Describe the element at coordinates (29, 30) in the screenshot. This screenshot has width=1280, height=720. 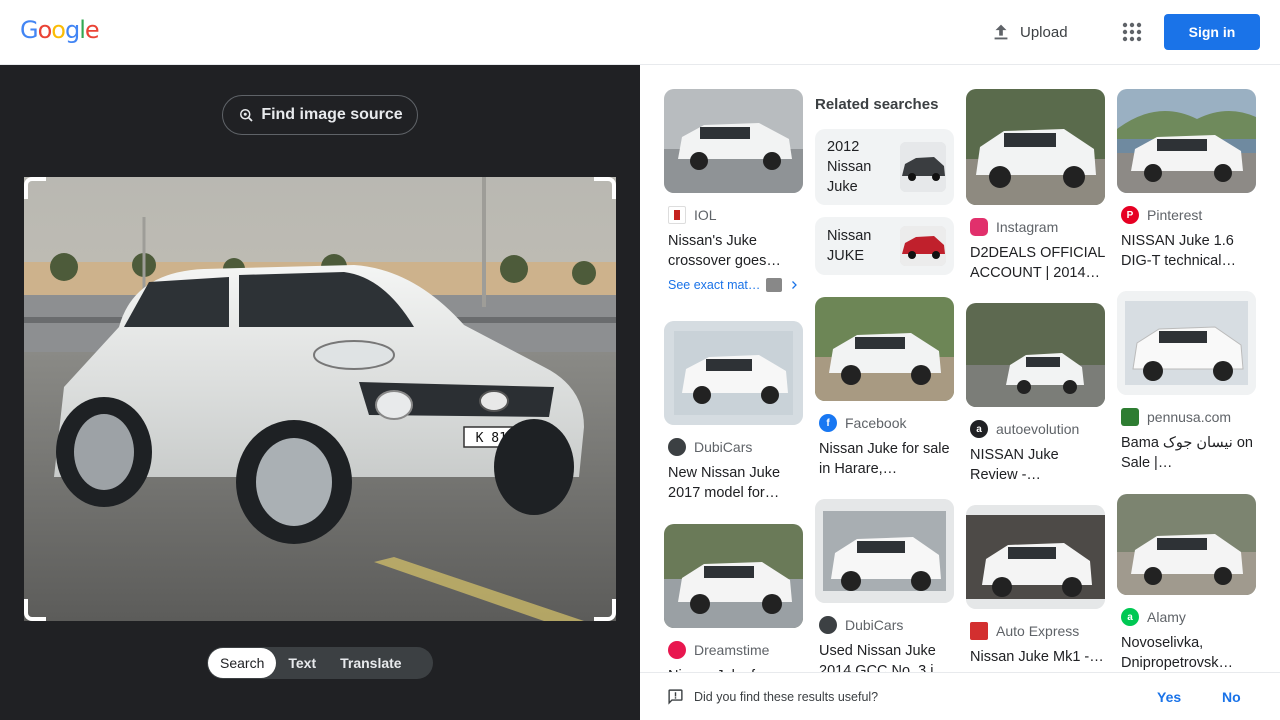
I see `logo-letter: G` at that location.